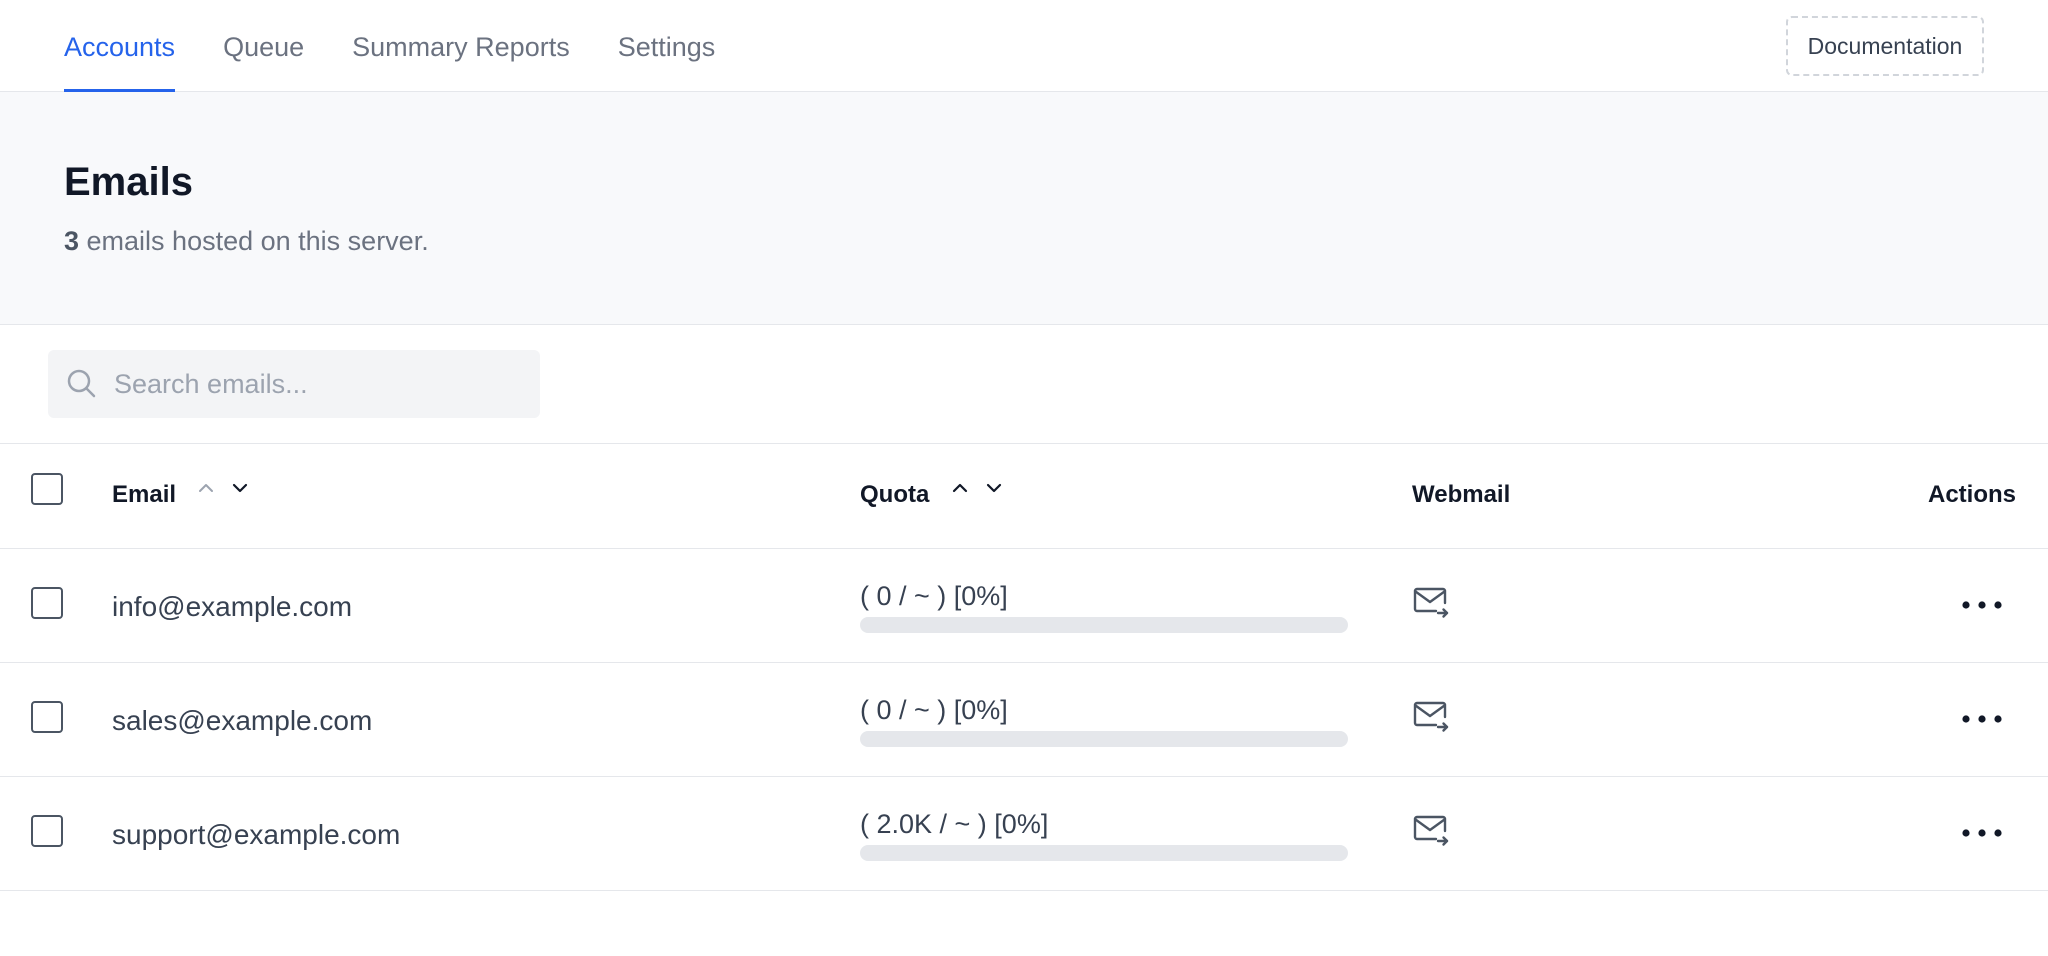 This screenshot has width=2048, height=956. Describe the element at coordinates (1024, 496) in the screenshot. I see `table-header: Email Quota Webmail Actions` at that location.